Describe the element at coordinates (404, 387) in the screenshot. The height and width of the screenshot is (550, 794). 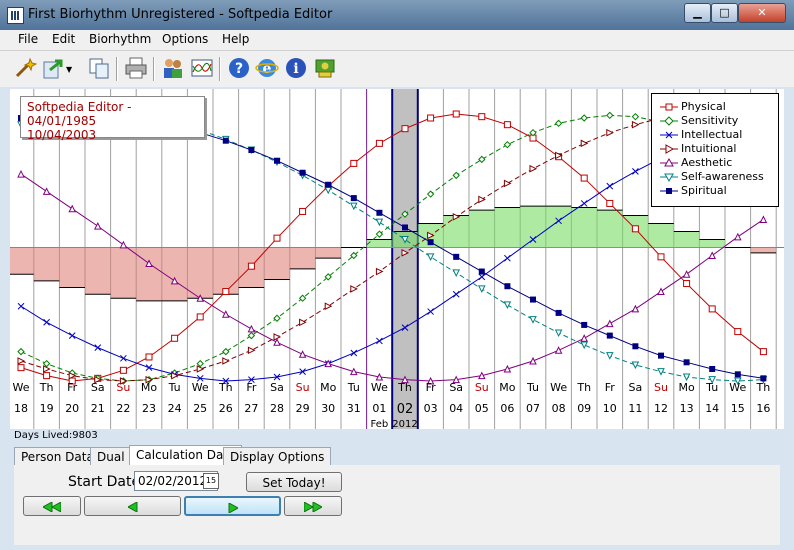
I see `day-of-week-label: Th` at that location.